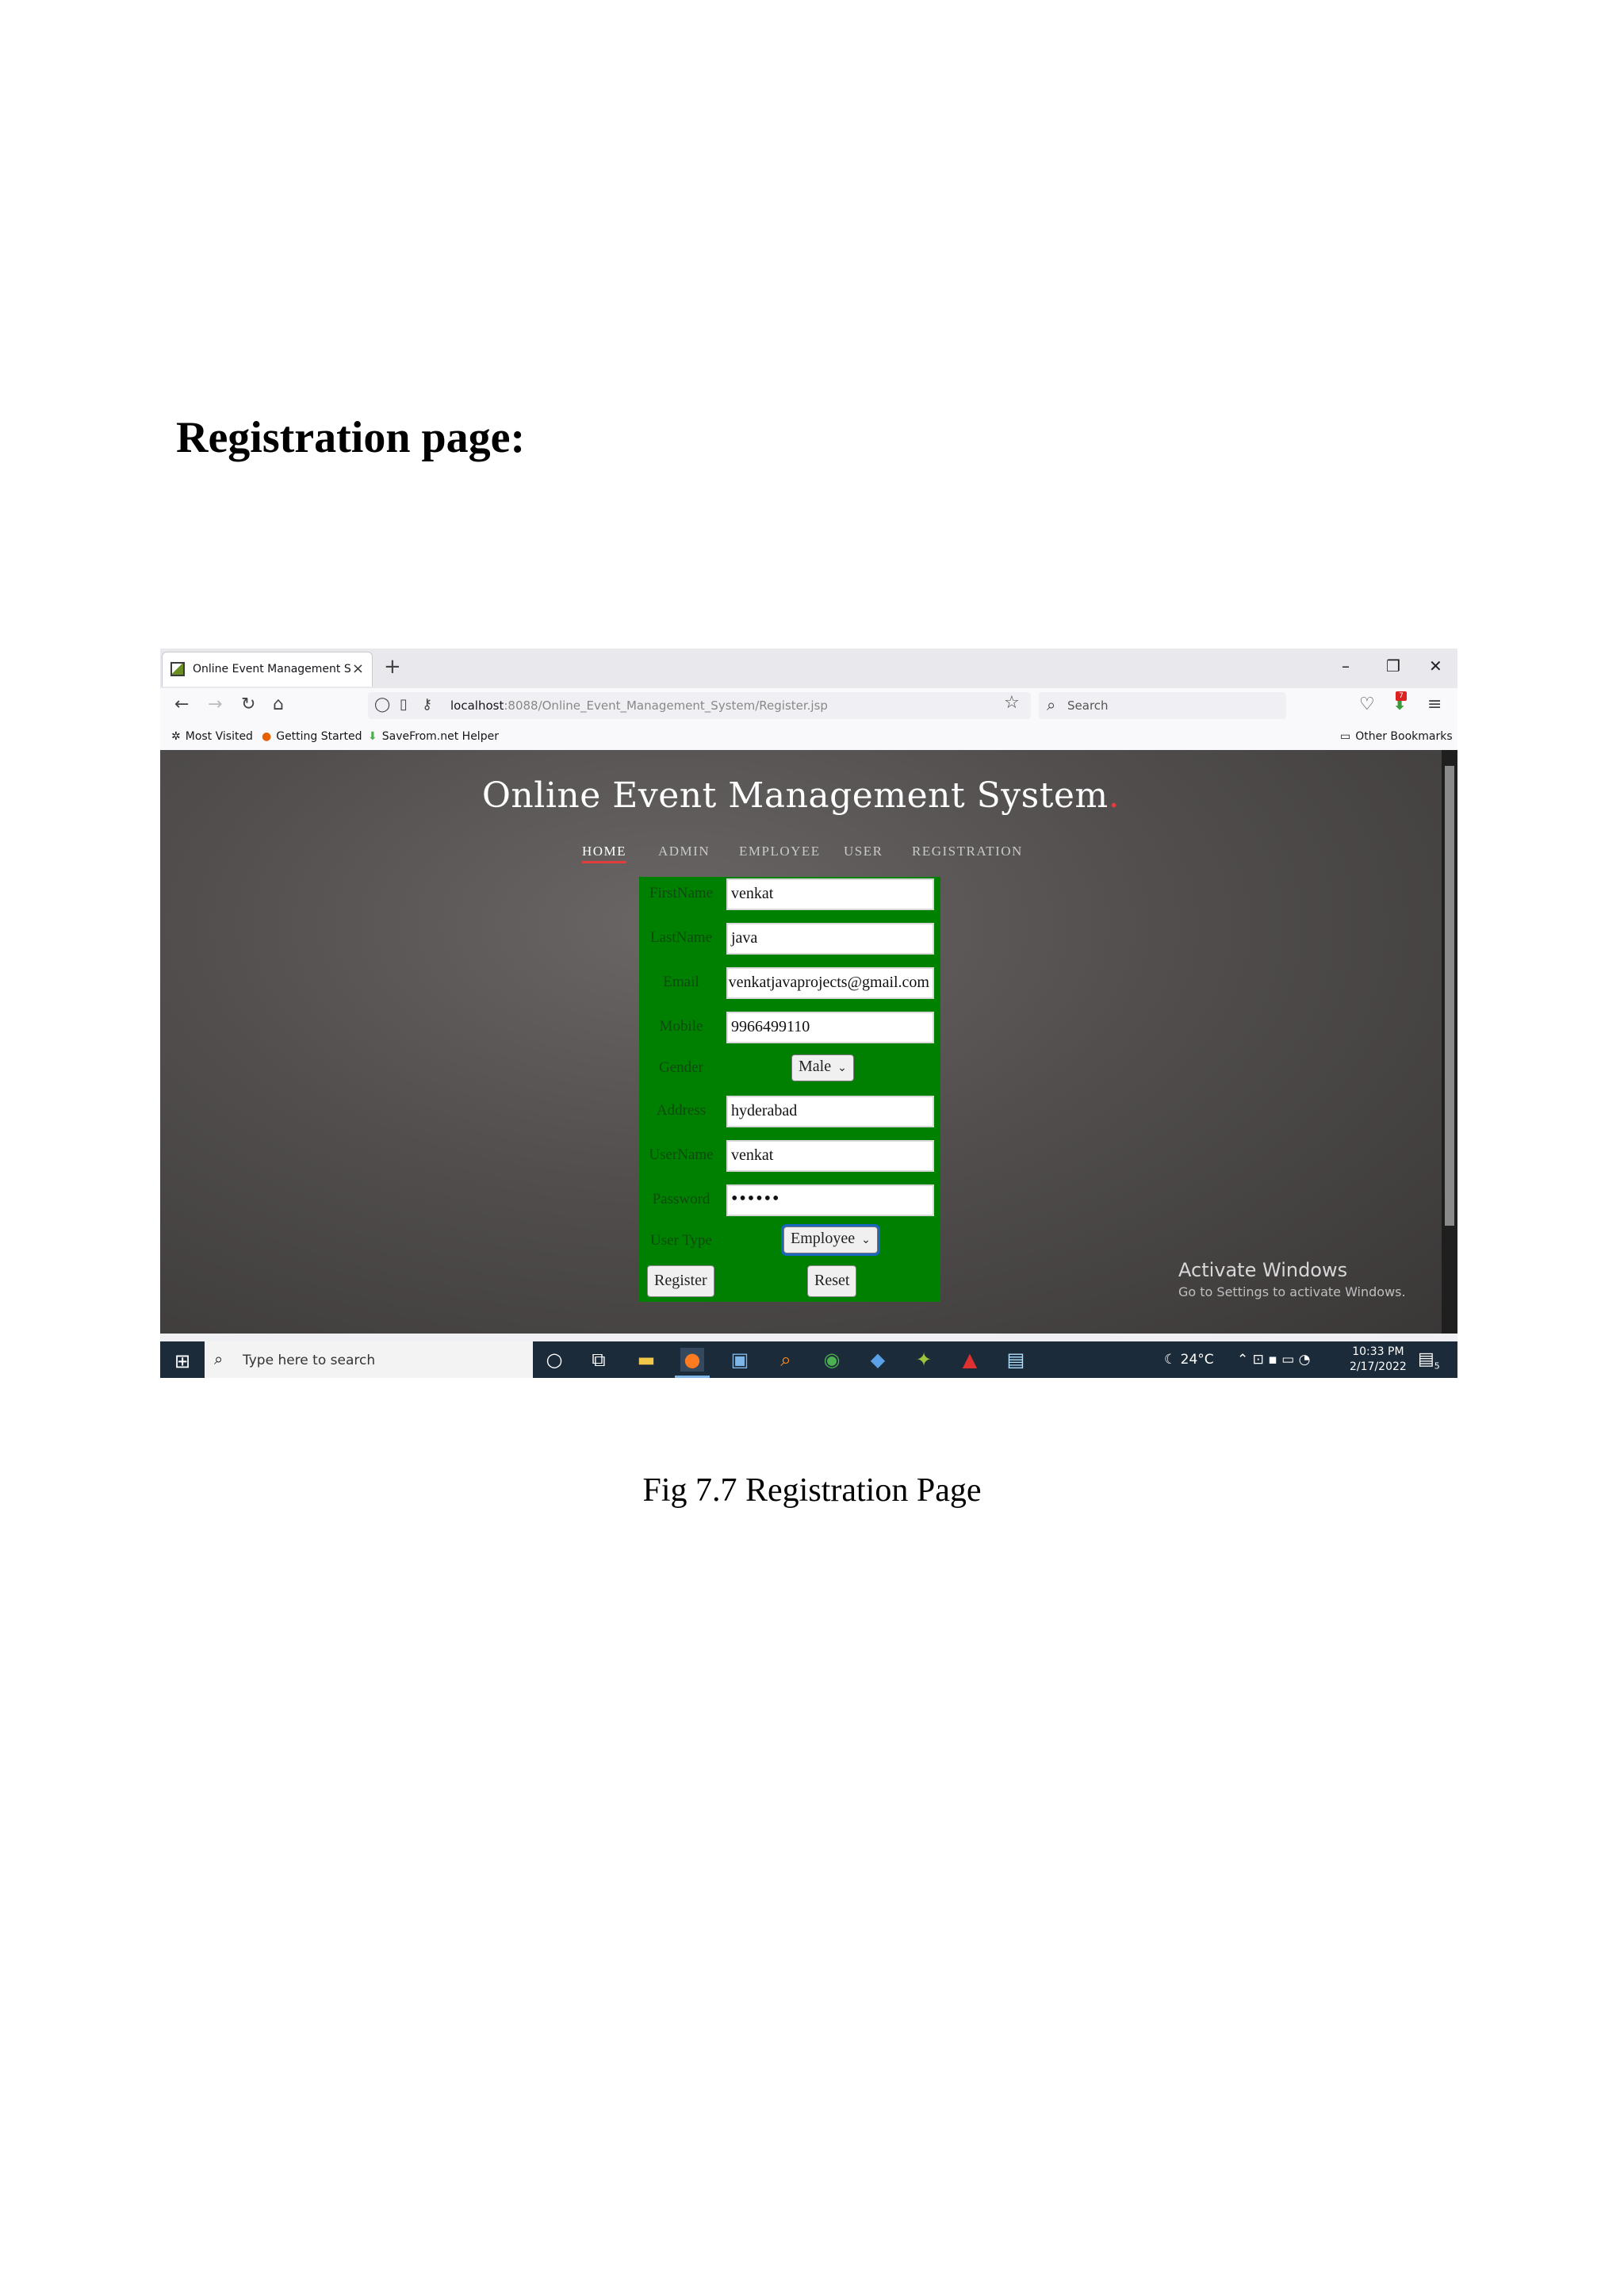  Describe the element at coordinates (878, 1360) in the screenshot. I see `virtualbox-icon: ◆` at that location.